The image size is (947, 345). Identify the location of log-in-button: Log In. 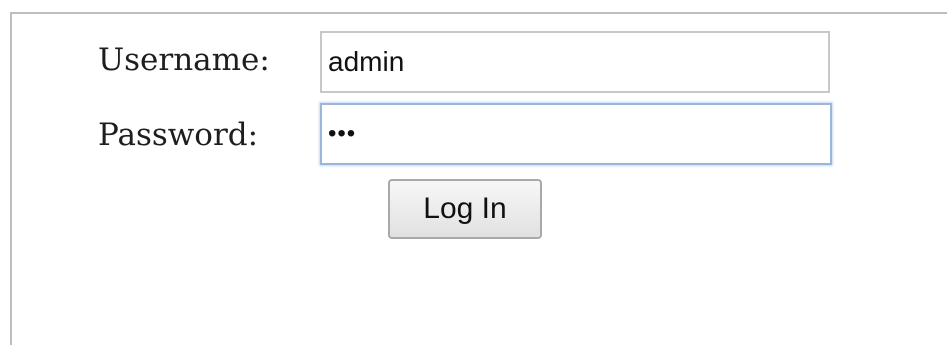
(465, 209).